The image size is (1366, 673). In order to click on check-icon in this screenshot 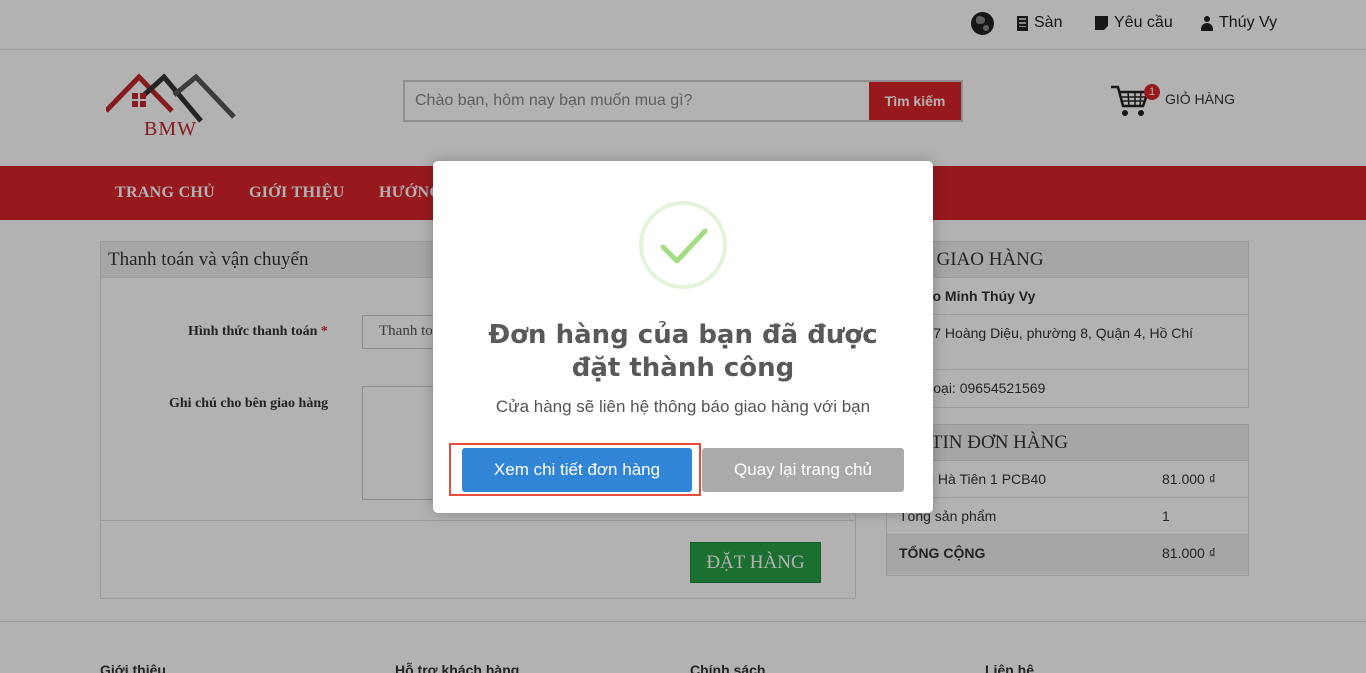, I will do `click(684, 246)`.